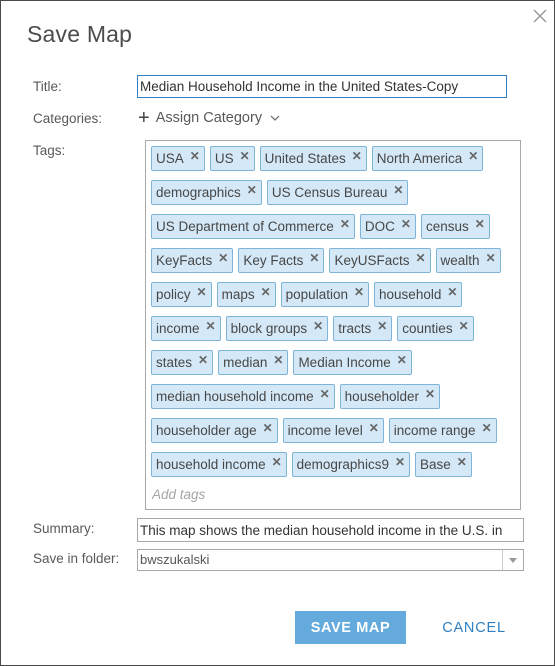  I want to click on tag-label: block groups, so click(269, 328).